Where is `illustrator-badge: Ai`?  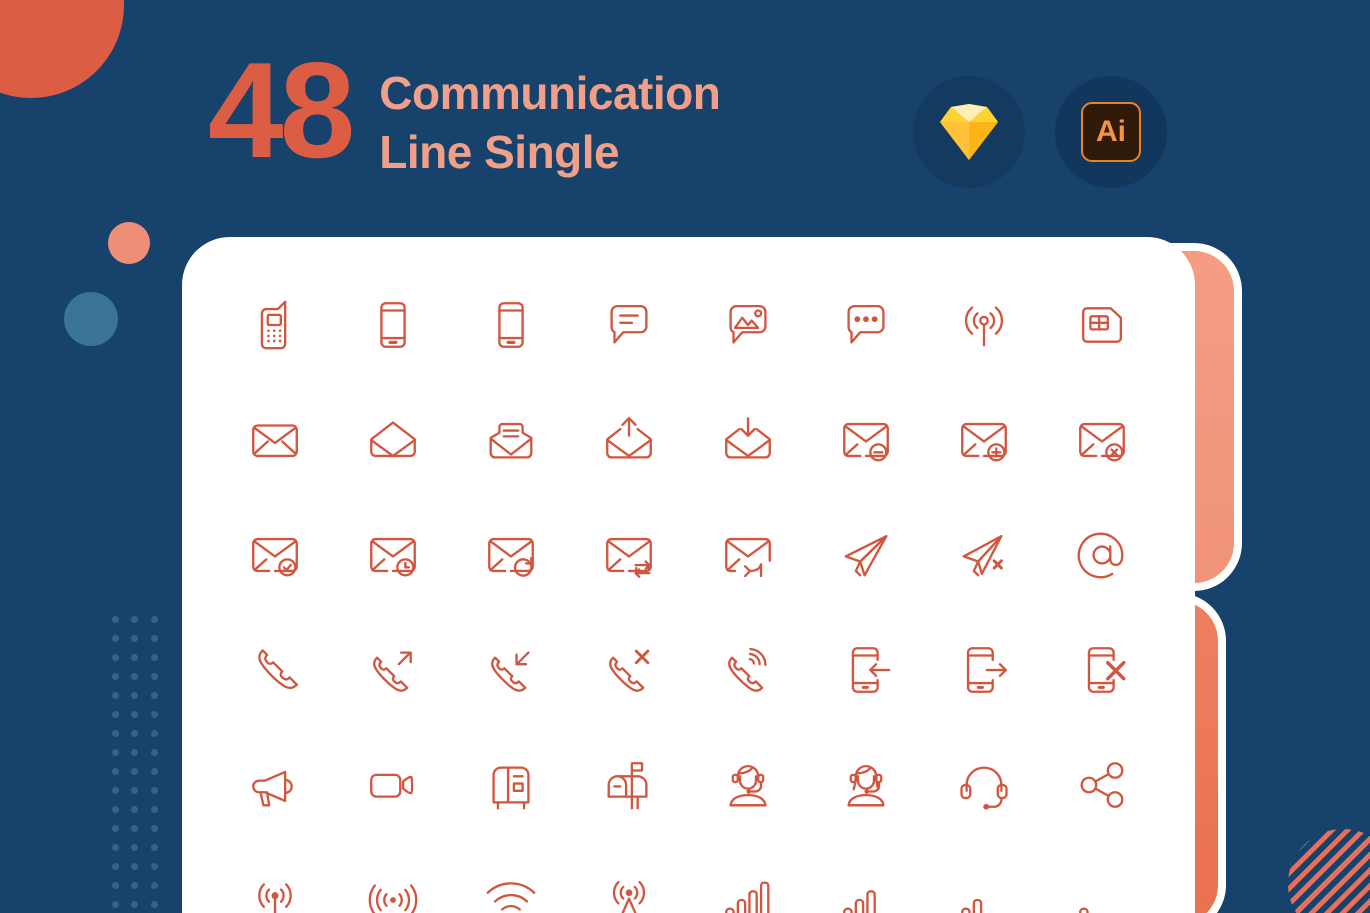 illustrator-badge: Ai is located at coordinates (1111, 132).